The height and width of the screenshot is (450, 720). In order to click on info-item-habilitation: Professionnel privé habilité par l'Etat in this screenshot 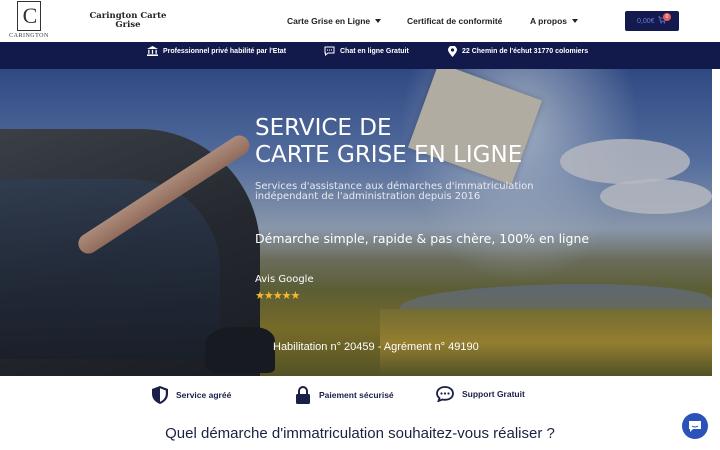, I will do `click(216, 51)`.